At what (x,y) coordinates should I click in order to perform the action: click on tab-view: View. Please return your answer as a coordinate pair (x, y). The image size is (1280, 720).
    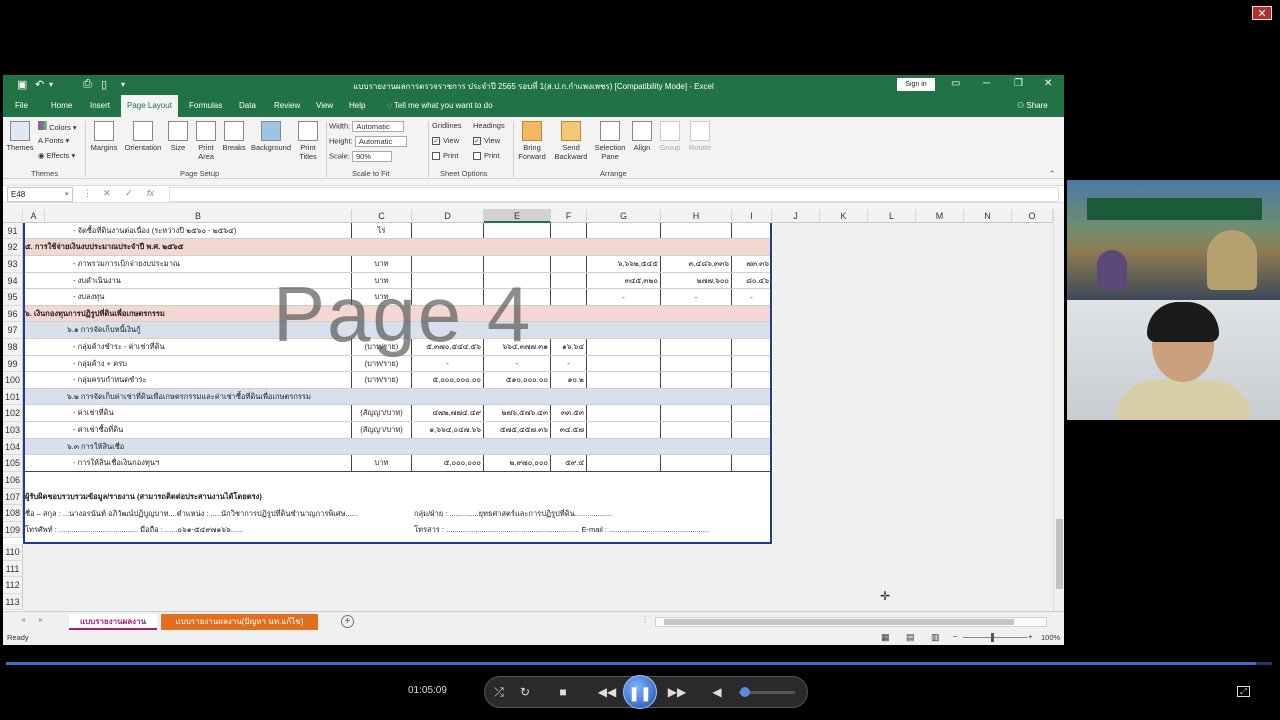
    Looking at the image, I should click on (324, 106).